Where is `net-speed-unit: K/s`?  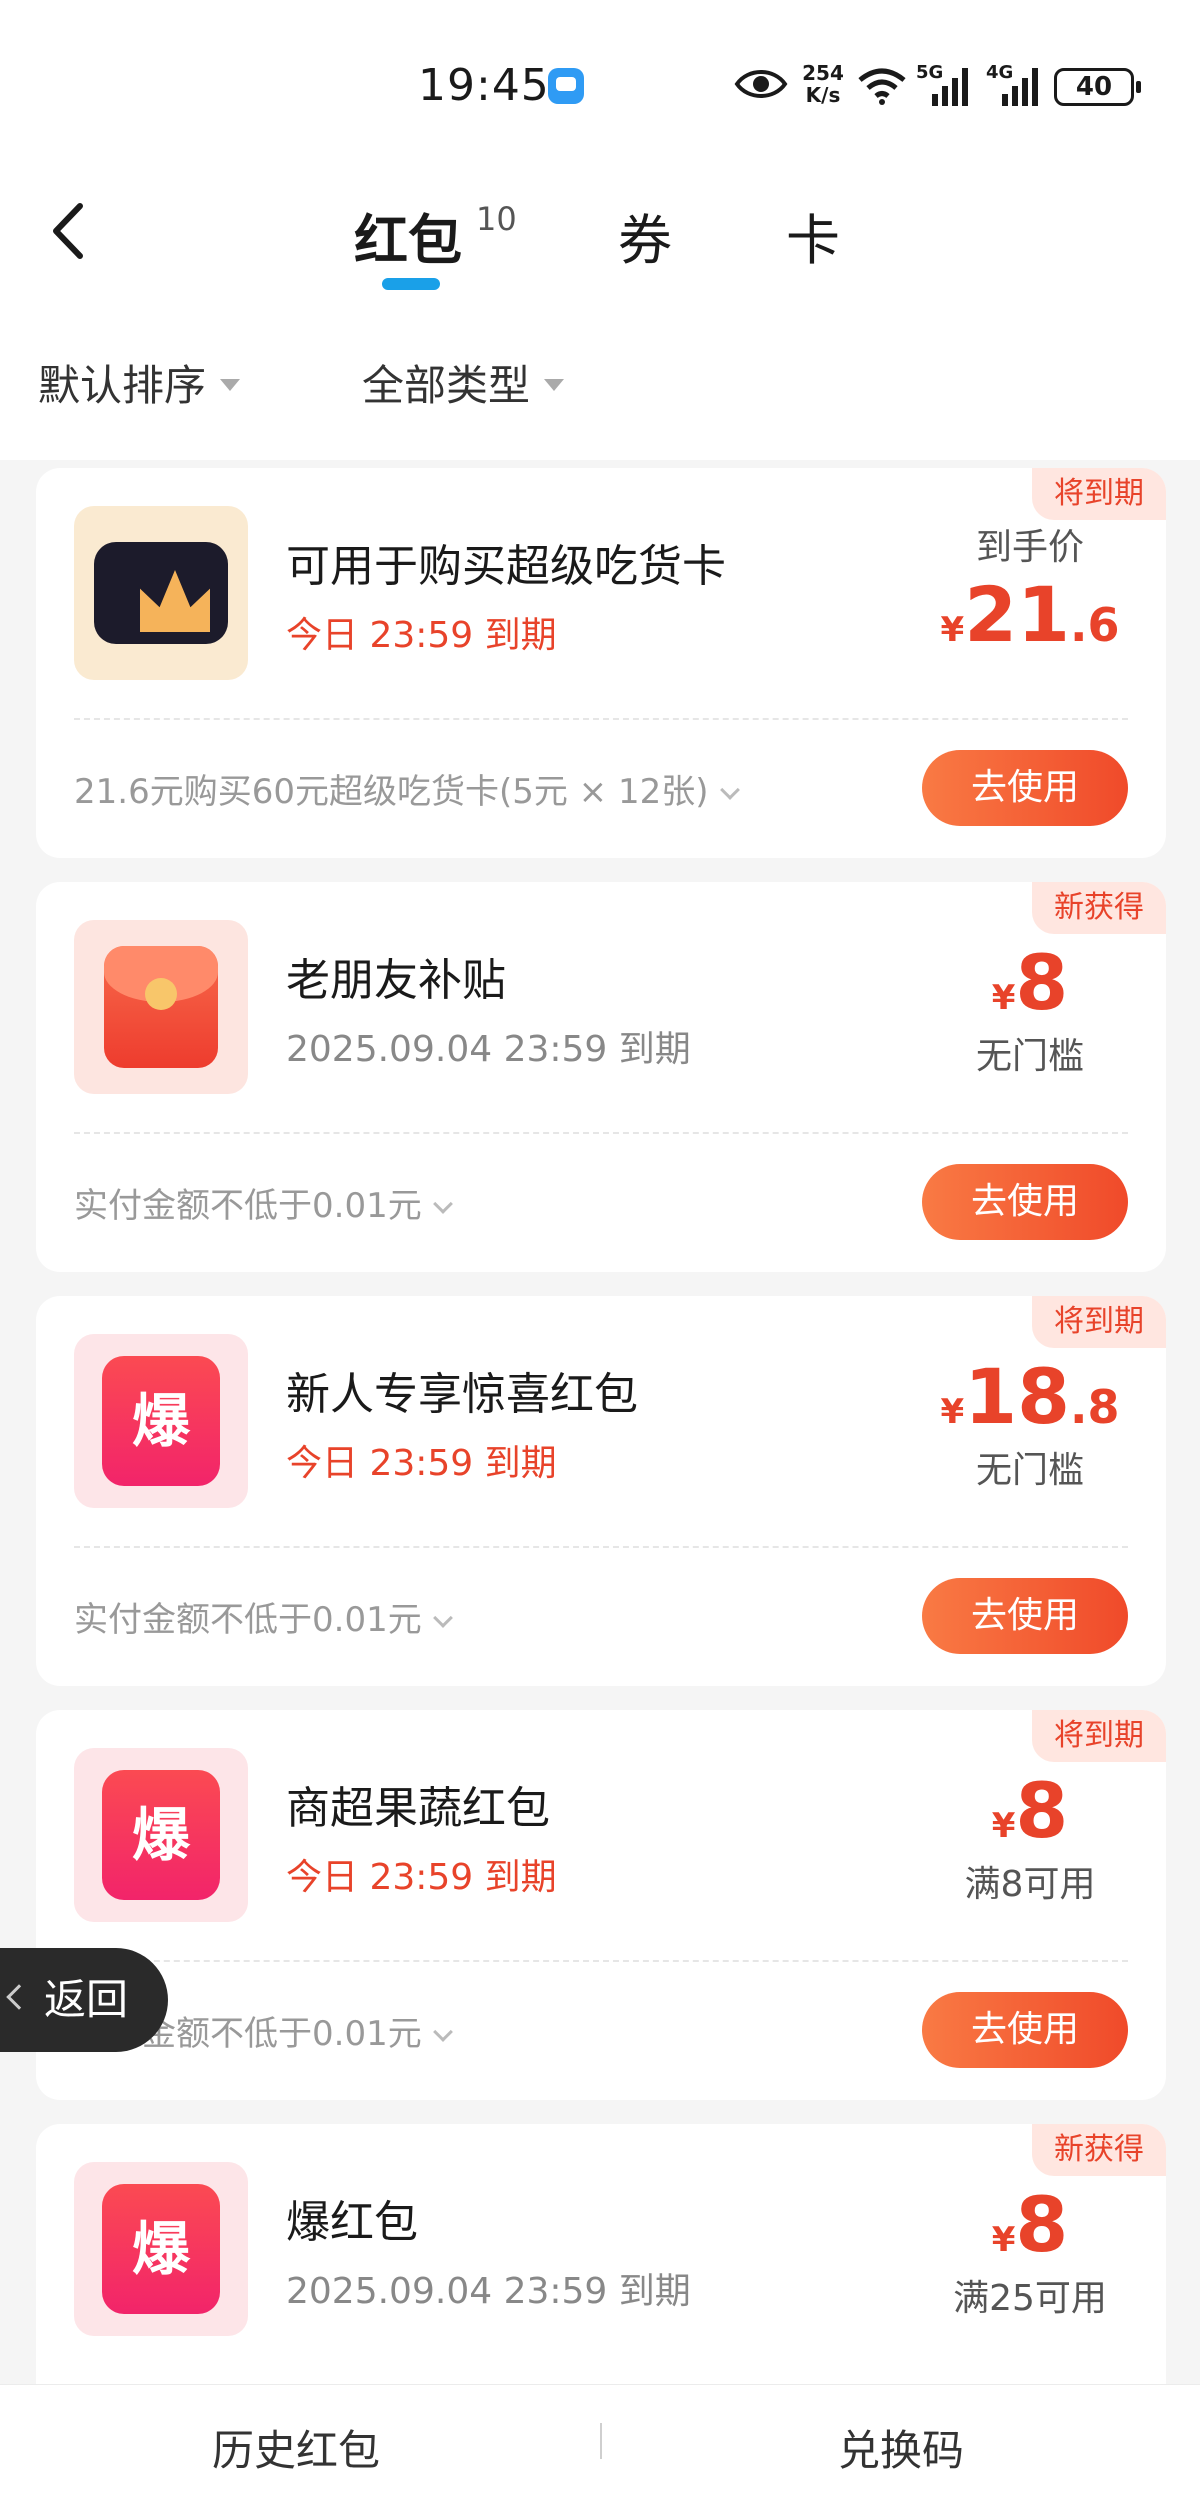
net-speed-unit: K/s is located at coordinates (823, 95).